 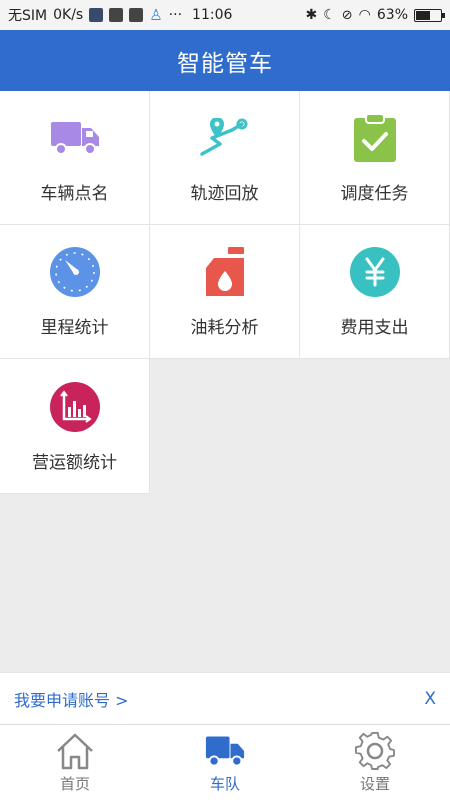 I want to click on menu-item-expense: 费用支出, so click(x=375, y=292).